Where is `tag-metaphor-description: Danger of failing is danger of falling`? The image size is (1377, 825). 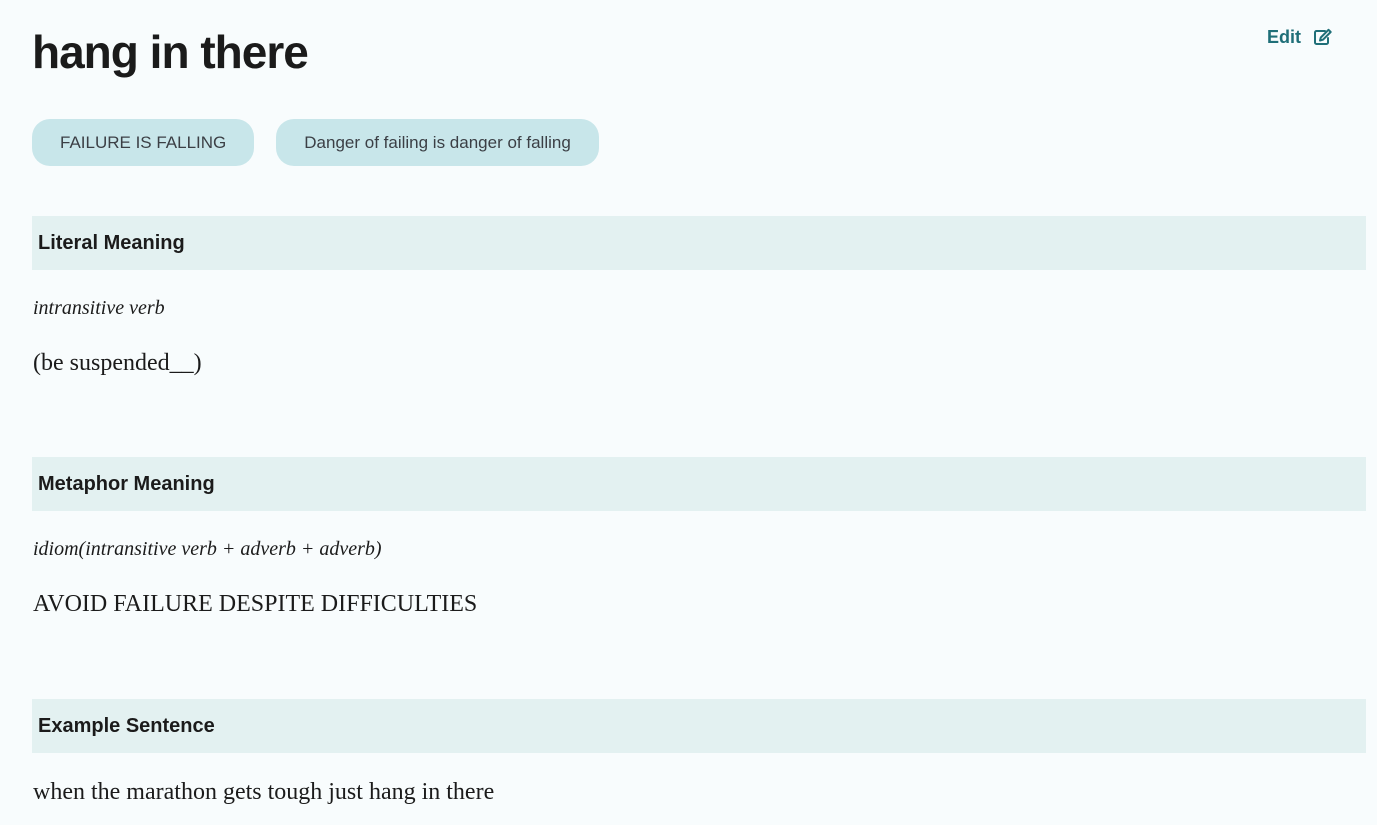
tag-metaphor-description: Danger of failing is danger of falling is located at coordinates (437, 142).